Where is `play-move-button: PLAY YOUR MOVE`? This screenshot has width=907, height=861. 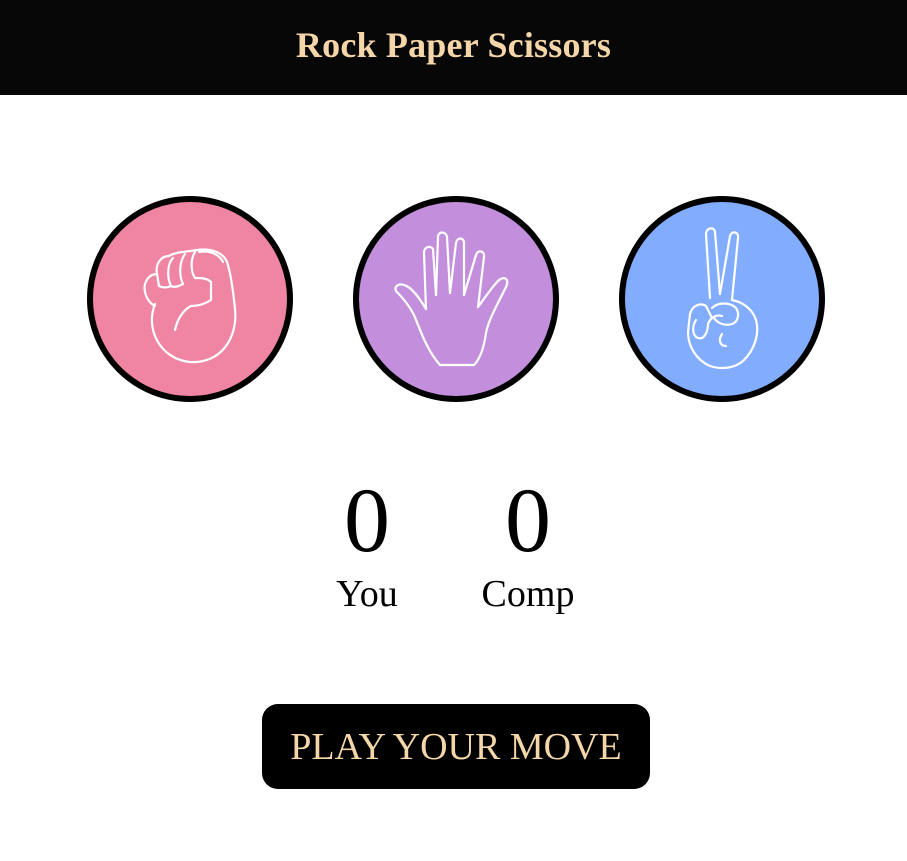 play-move-button: PLAY YOUR MOVE is located at coordinates (456, 746).